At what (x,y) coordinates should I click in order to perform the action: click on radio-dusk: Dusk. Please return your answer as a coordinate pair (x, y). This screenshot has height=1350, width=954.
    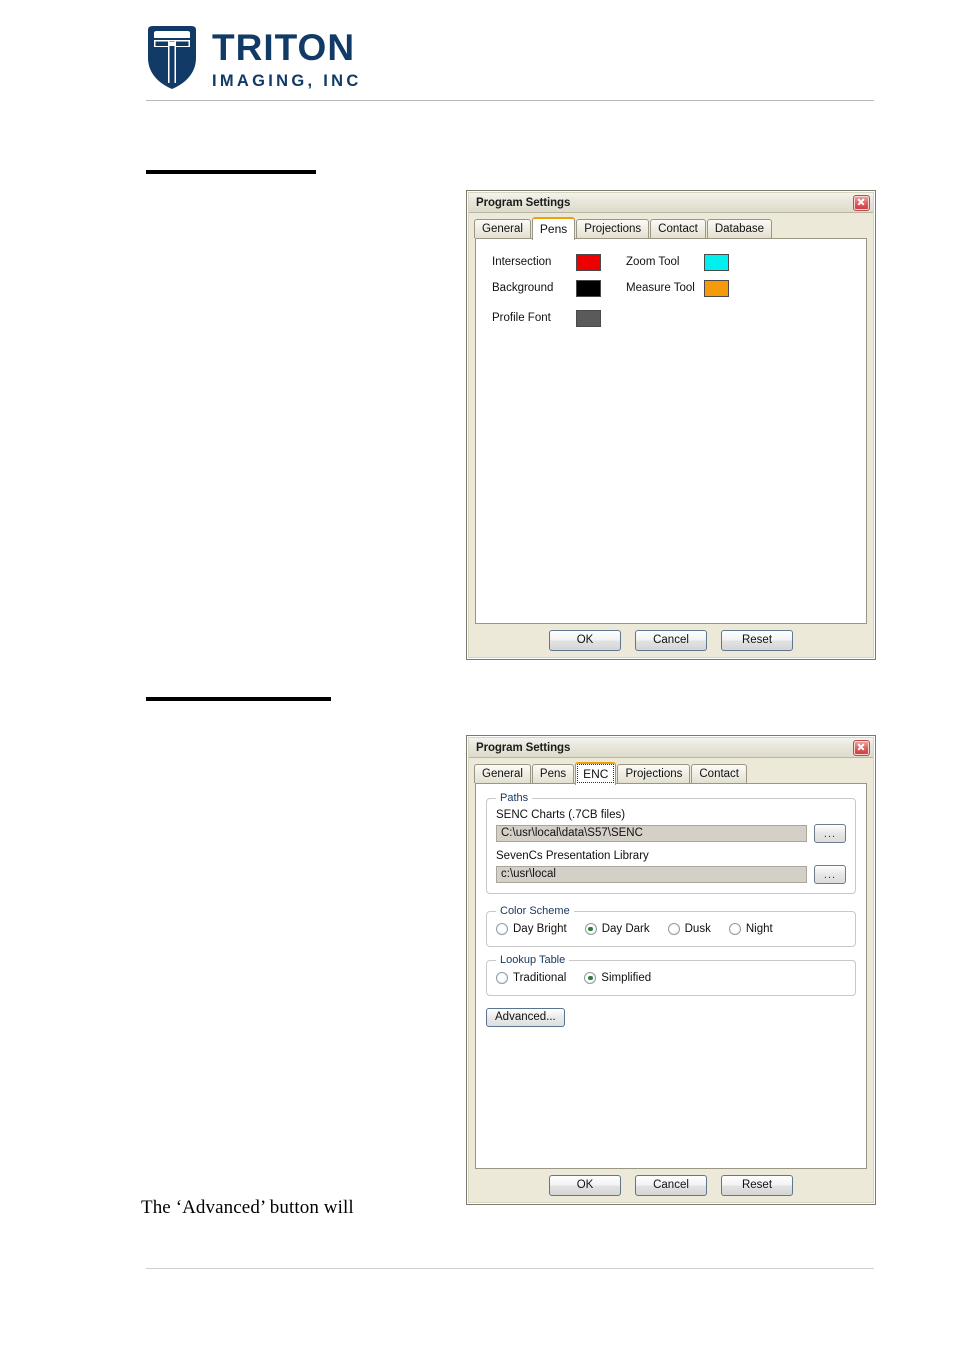
    Looking at the image, I should click on (689, 929).